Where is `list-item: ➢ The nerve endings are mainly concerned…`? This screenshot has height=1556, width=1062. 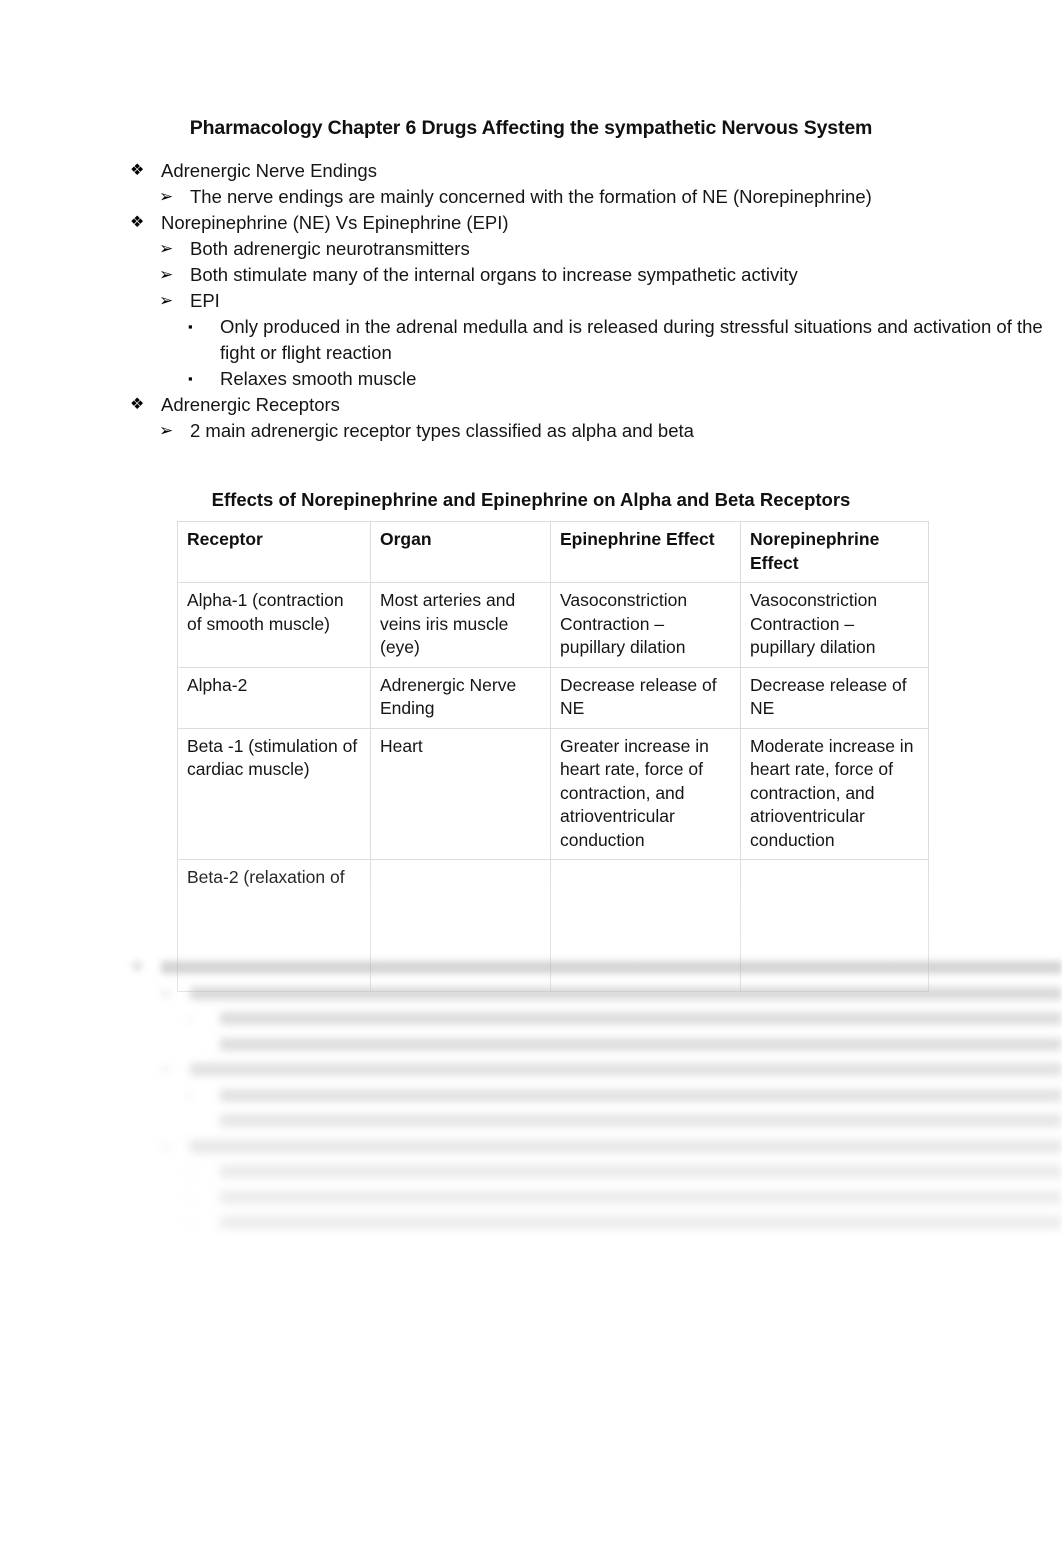 list-item: ➢ The nerve endings are mainly concerned… is located at coordinates (531, 197).